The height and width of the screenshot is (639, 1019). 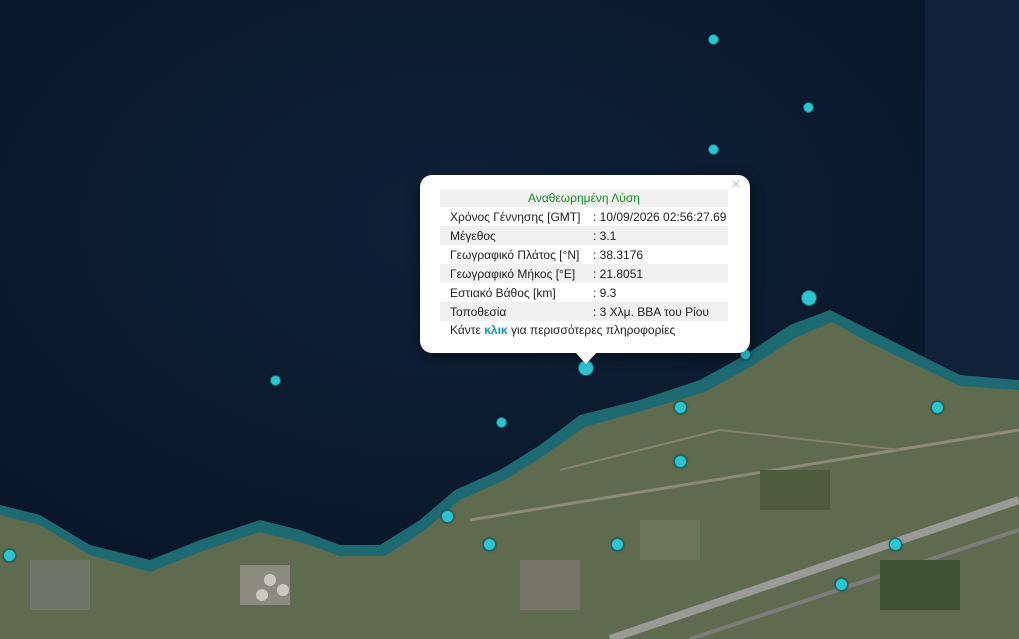 What do you see at coordinates (736, 185) in the screenshot?
I see `close-icon: ×` at bounding box center [736, 185].